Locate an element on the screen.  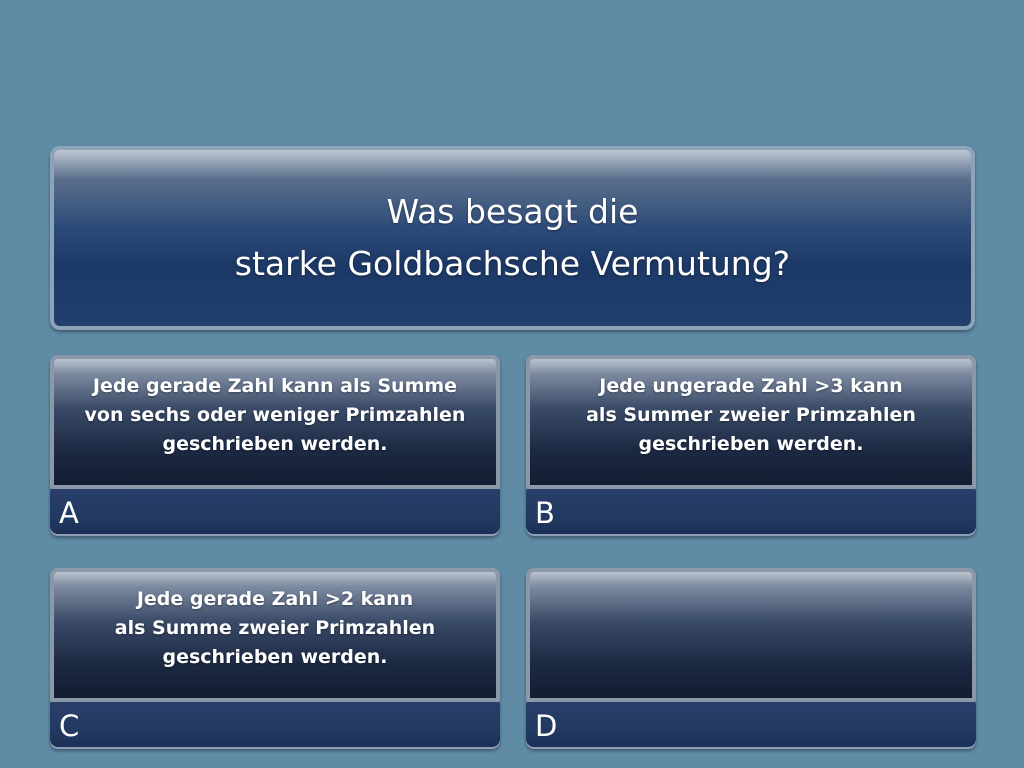
answer-option-d: D is located at coordinates (751, 658).